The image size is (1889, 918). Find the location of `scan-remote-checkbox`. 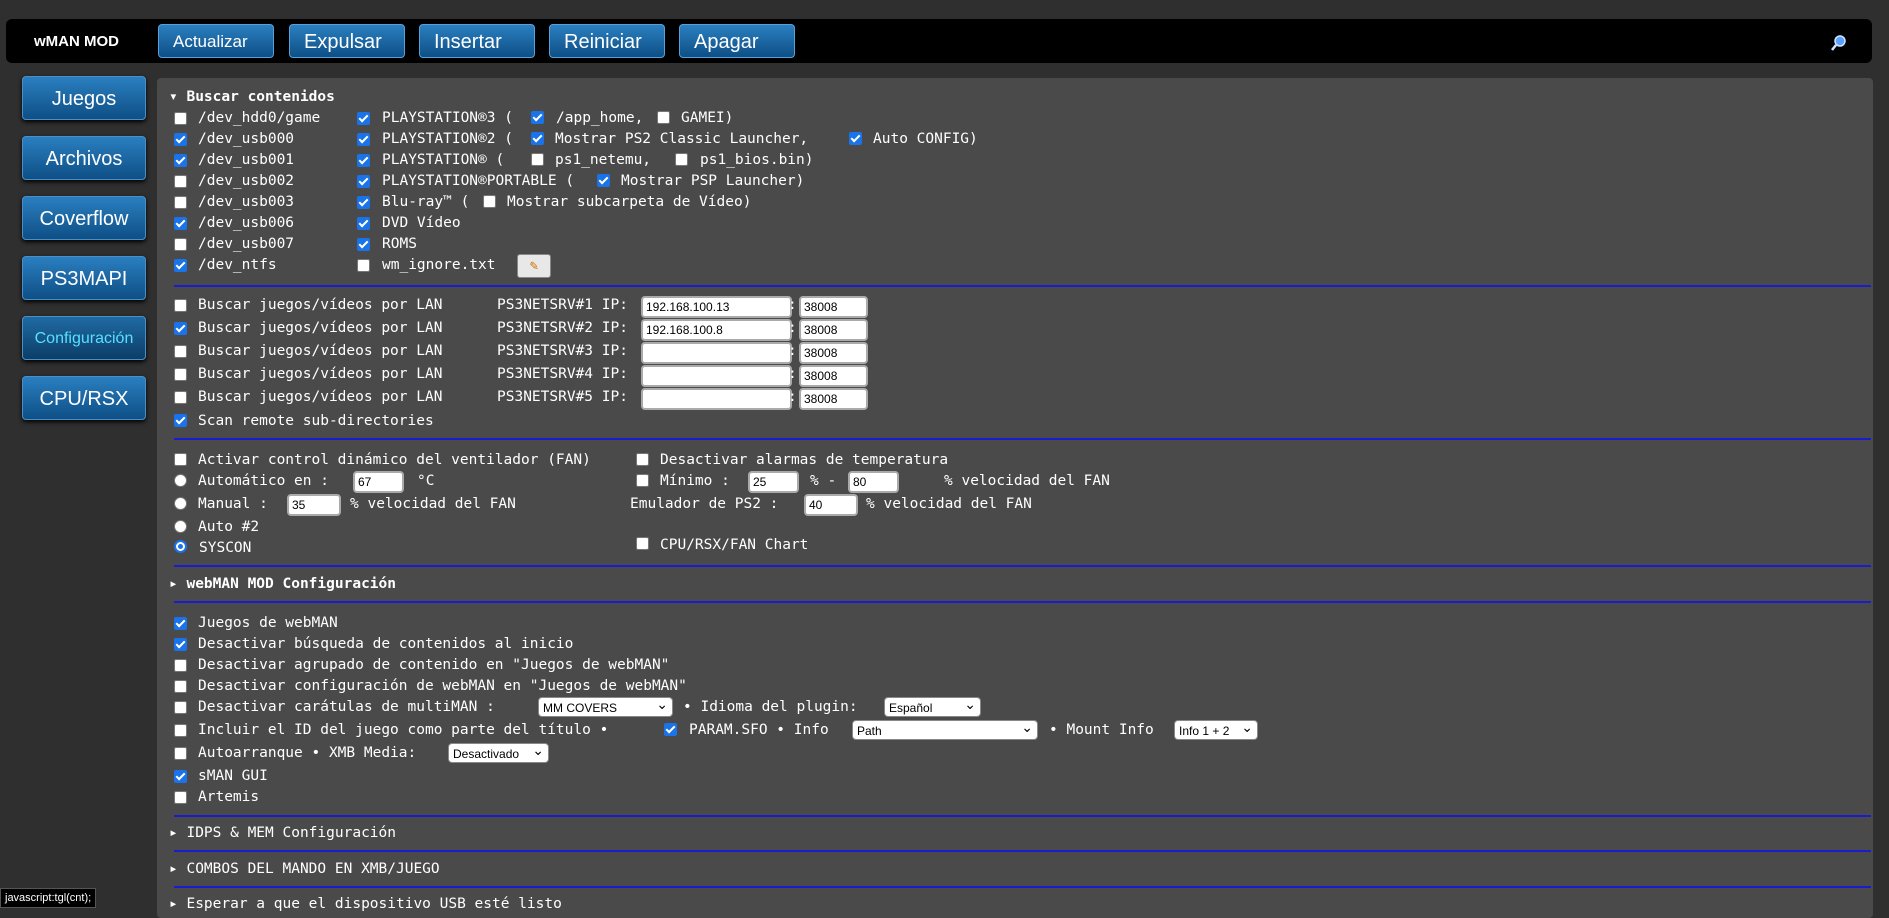

scan-remote-checkbox is located at coordinates (180, 420).